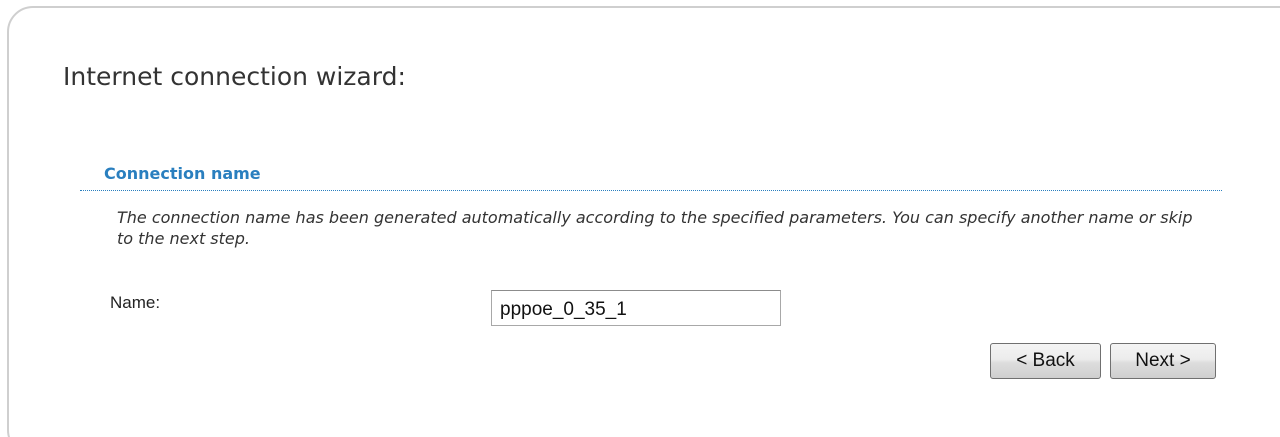 The width and height of the screenshot is (1280, 437). What do you see at coordinates (182, 173) in the screenshot?
I see `section-title: Connection name` at bounding box center [182, 173].